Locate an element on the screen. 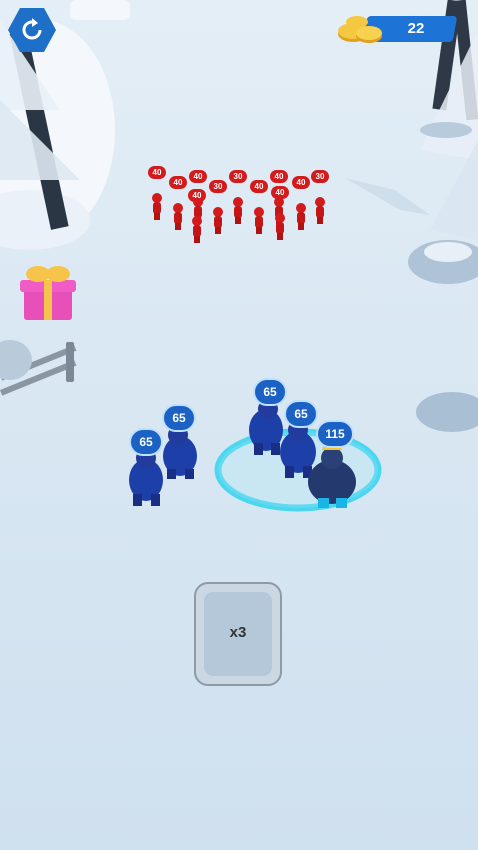  gold-coins-icon is located at coordinates (360, 29).